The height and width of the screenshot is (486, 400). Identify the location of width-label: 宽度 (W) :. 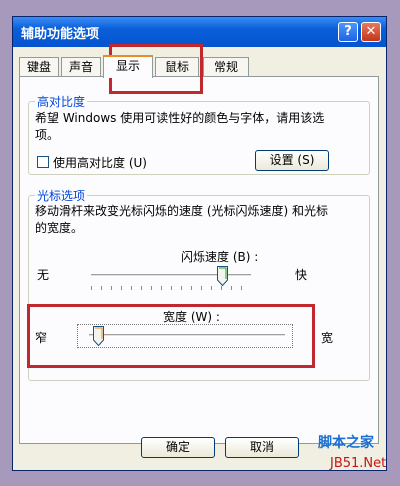
(191, 317).